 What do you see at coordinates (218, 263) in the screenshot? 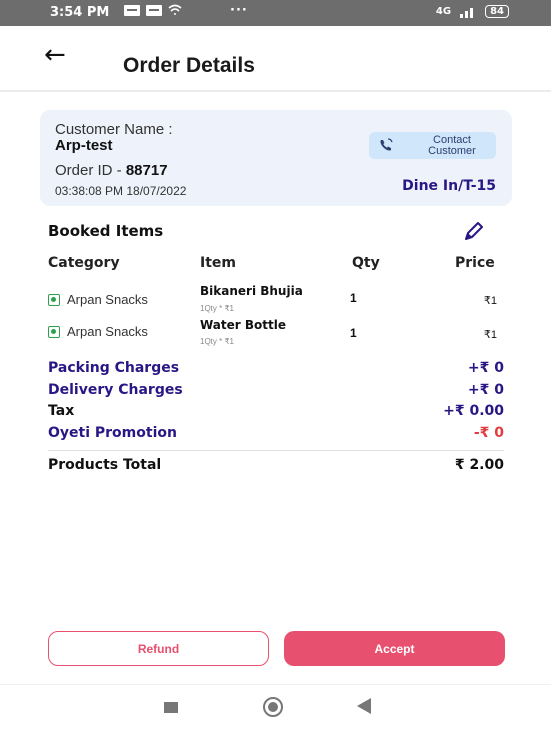
I see `column-item: Item` at bounding box center [218, 263].